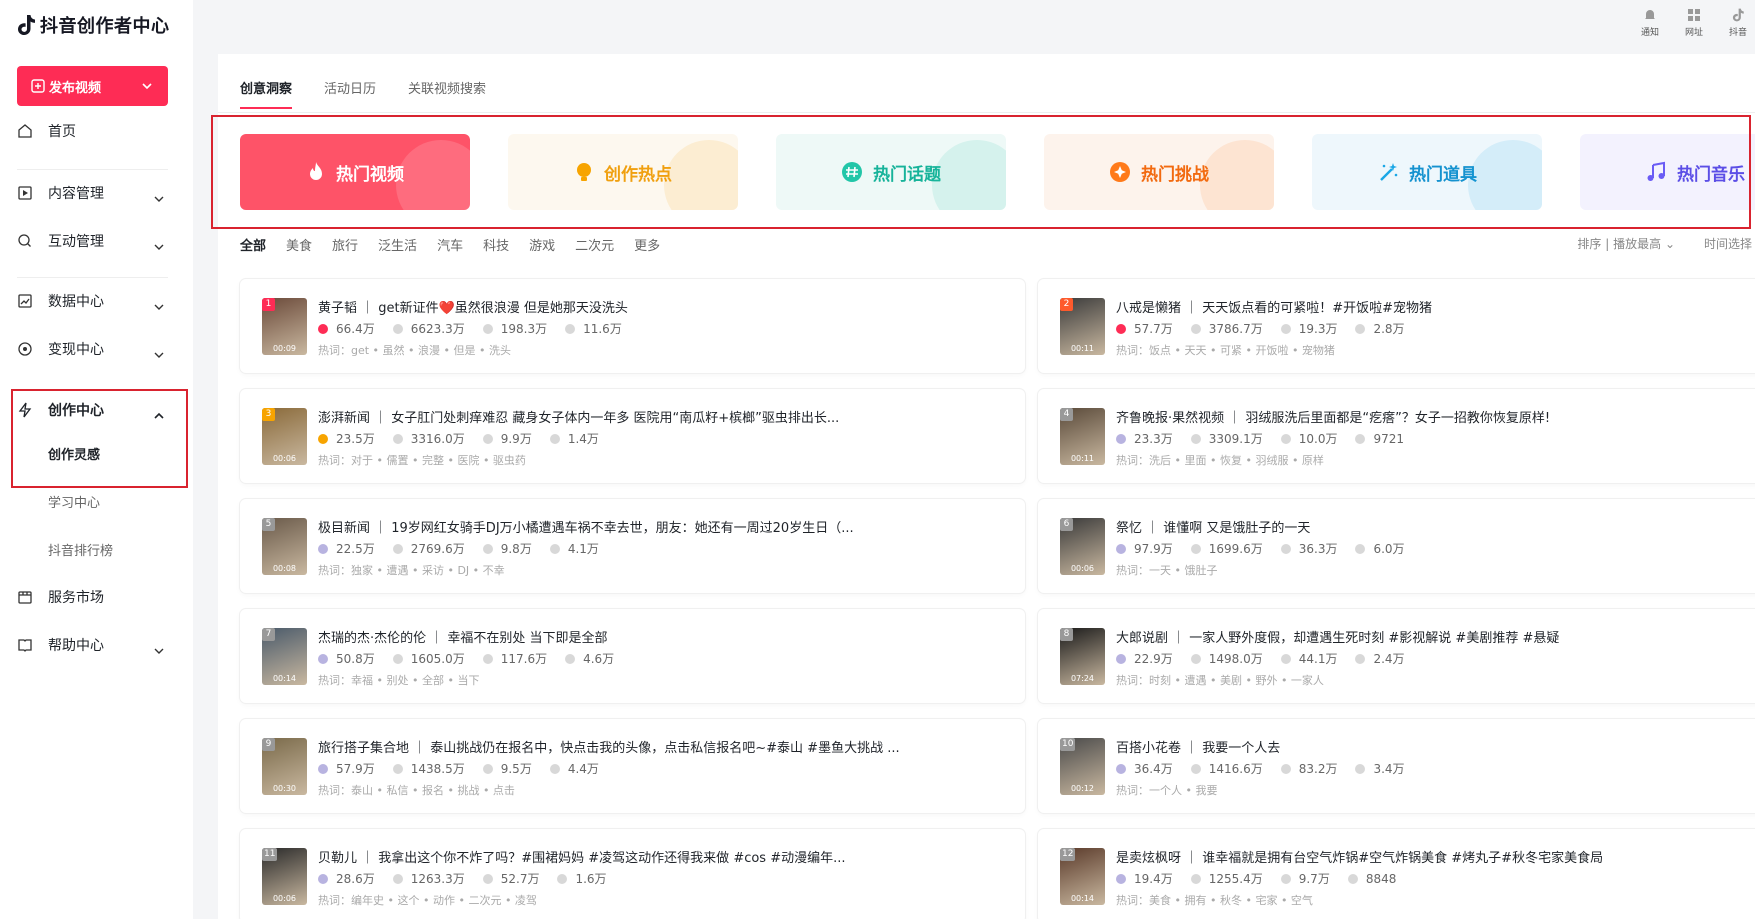  I want to click on play-stat: 1699.6万, so click(1226, 548).